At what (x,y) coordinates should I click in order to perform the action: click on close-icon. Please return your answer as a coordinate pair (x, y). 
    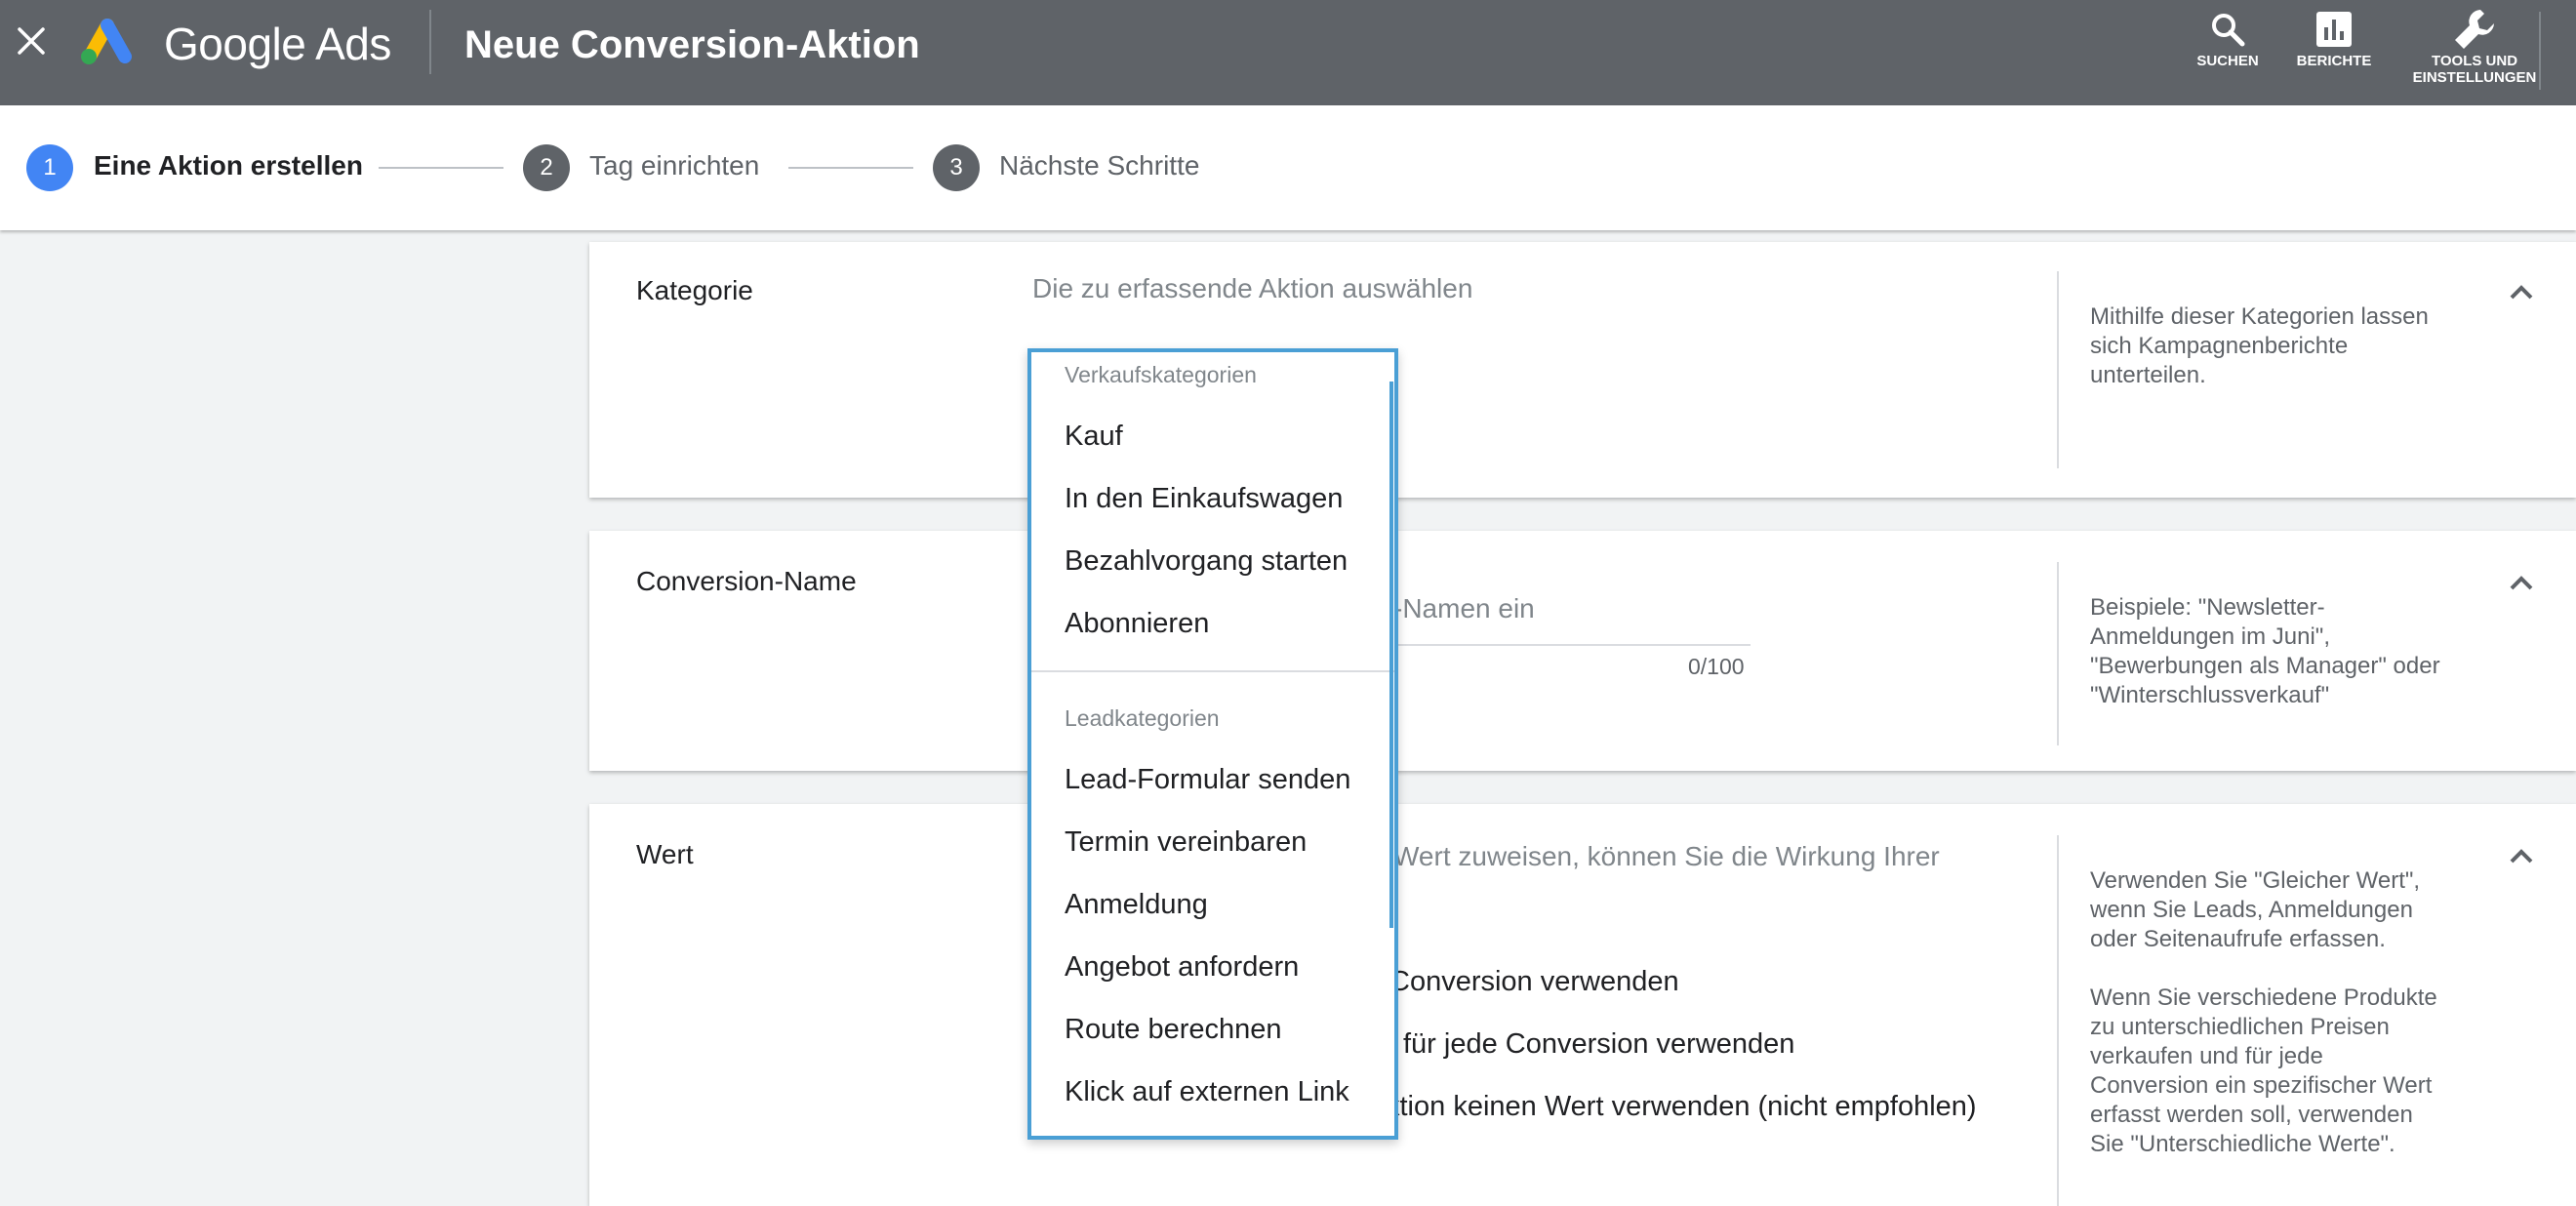
    Looking at the image, I should click on (31, 41).